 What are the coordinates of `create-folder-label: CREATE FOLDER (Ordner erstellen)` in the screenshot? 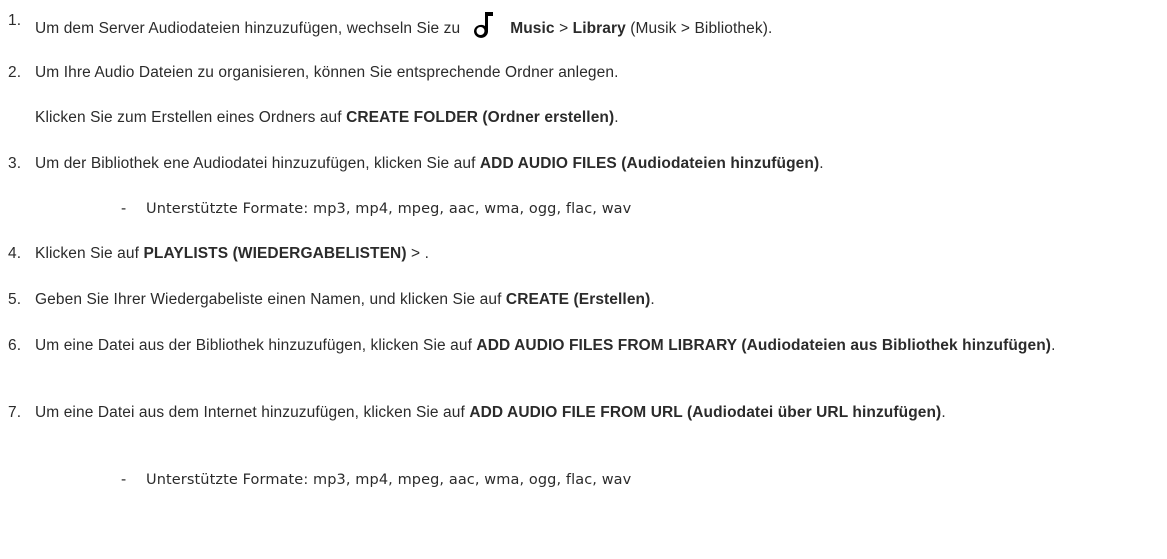 It's located at (480, 117).